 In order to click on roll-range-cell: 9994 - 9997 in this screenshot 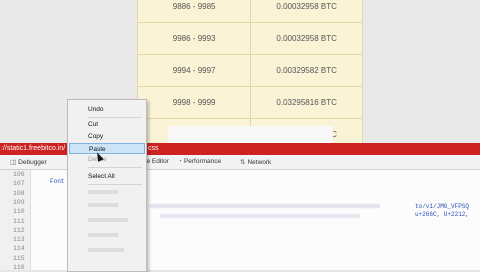, I will do `click(194, 70)`.